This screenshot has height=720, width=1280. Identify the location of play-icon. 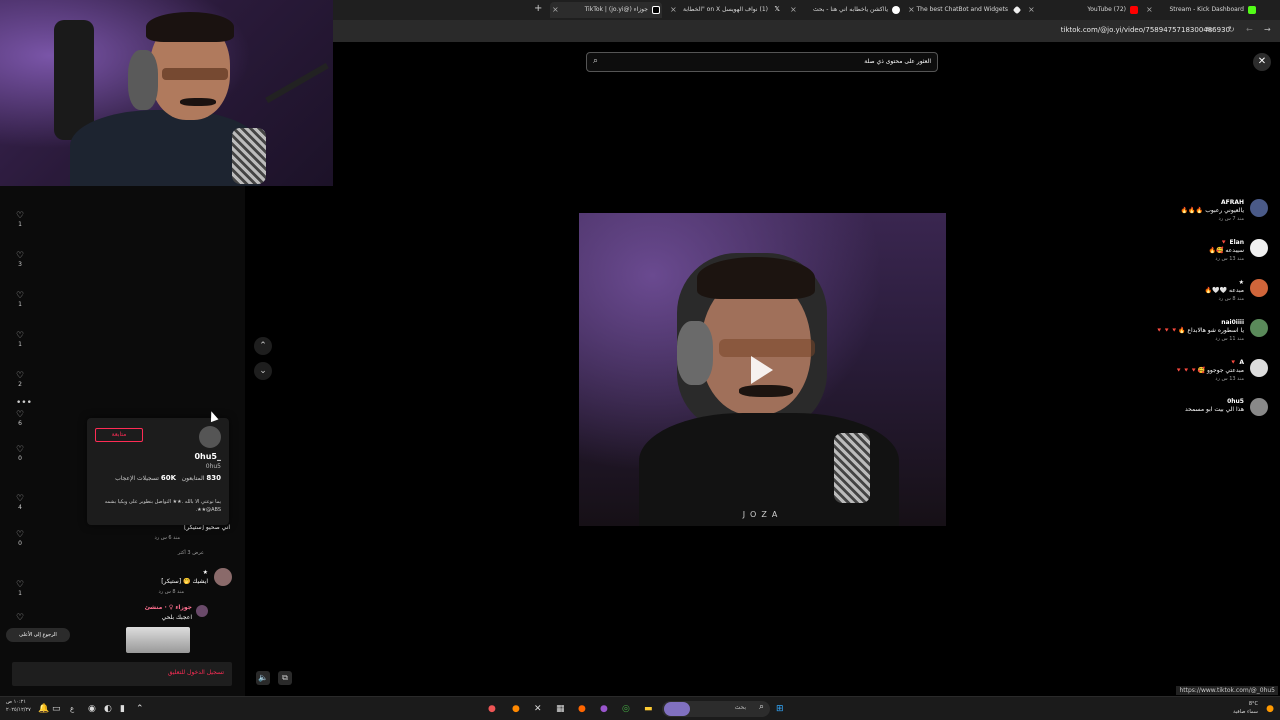
(762, 370).